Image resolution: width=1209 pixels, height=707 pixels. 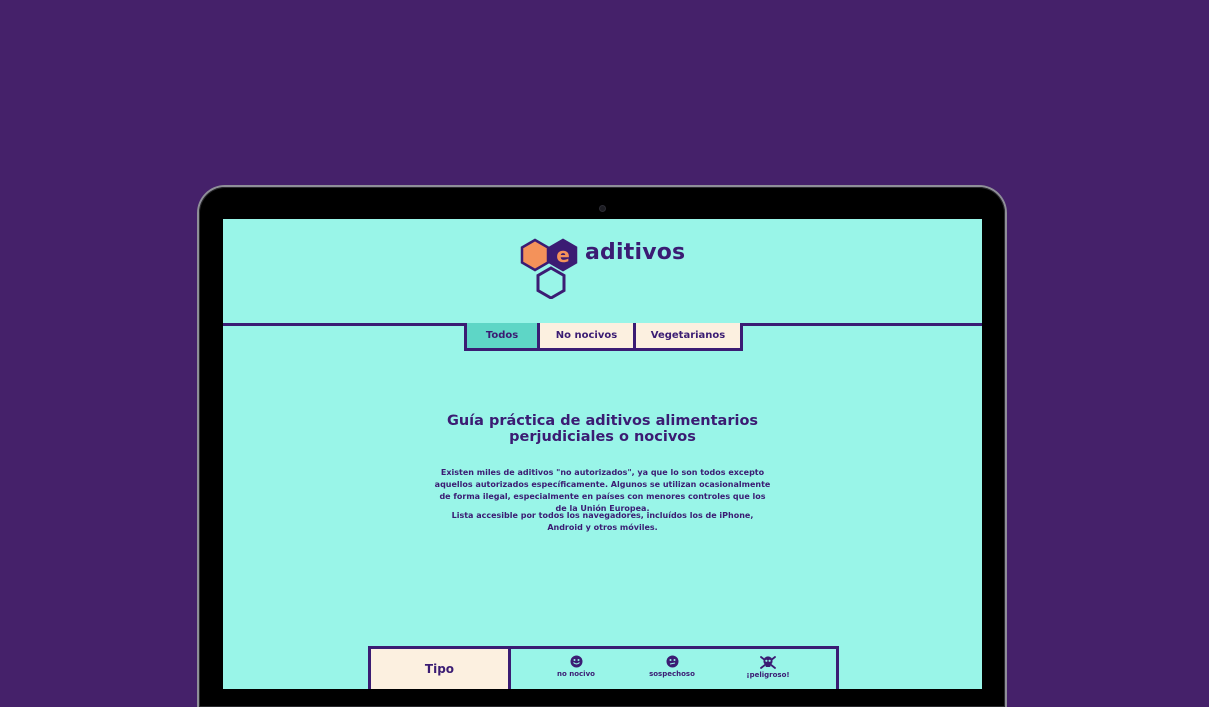 I want to click on smiley-neutral-icon, so click(x=672, y=661).